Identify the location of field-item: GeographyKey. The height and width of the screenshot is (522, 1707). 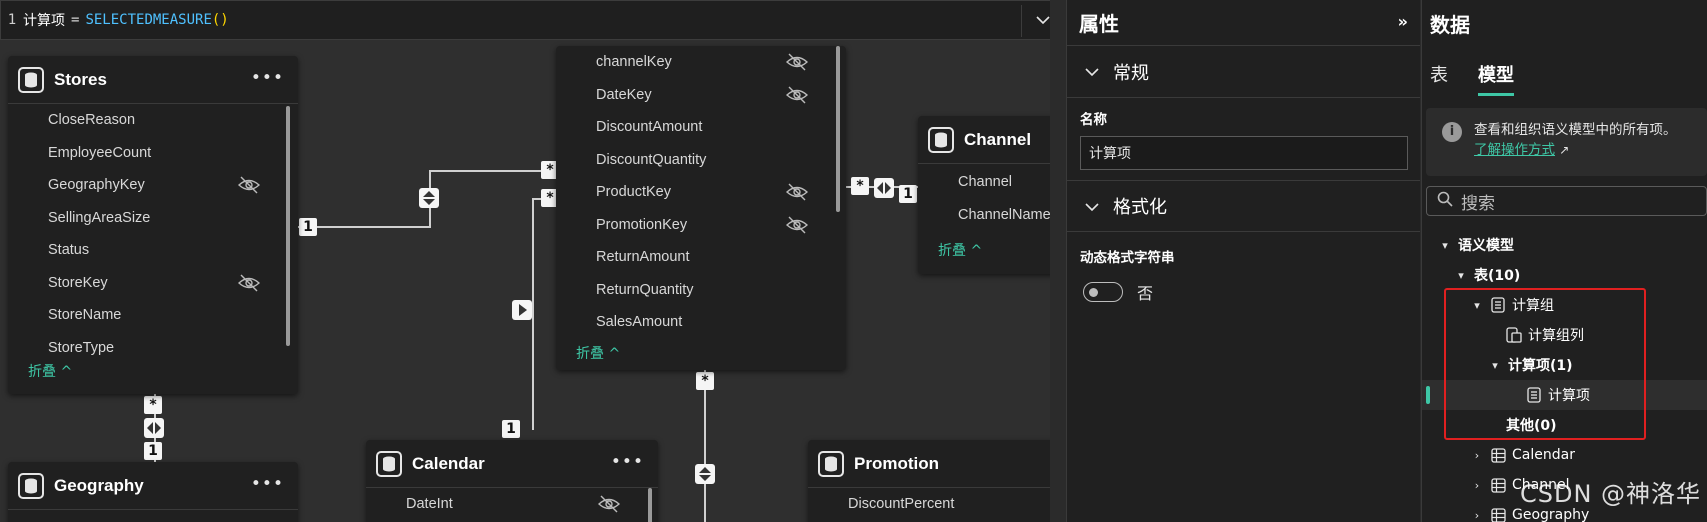
(153, 185).